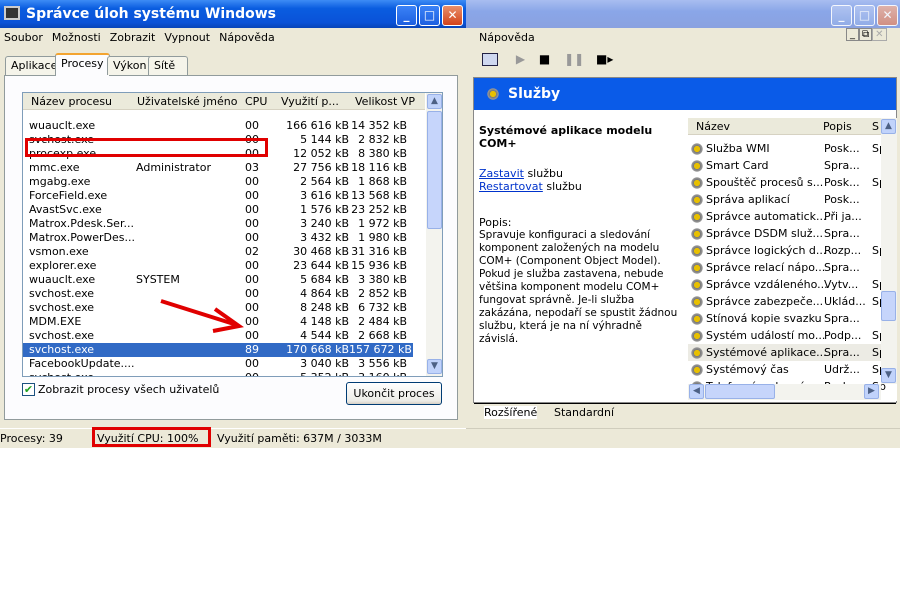 This screenshot has height=600, width=900. I want to click on services-titlebar: _ □ ✕, so click(683, 14).